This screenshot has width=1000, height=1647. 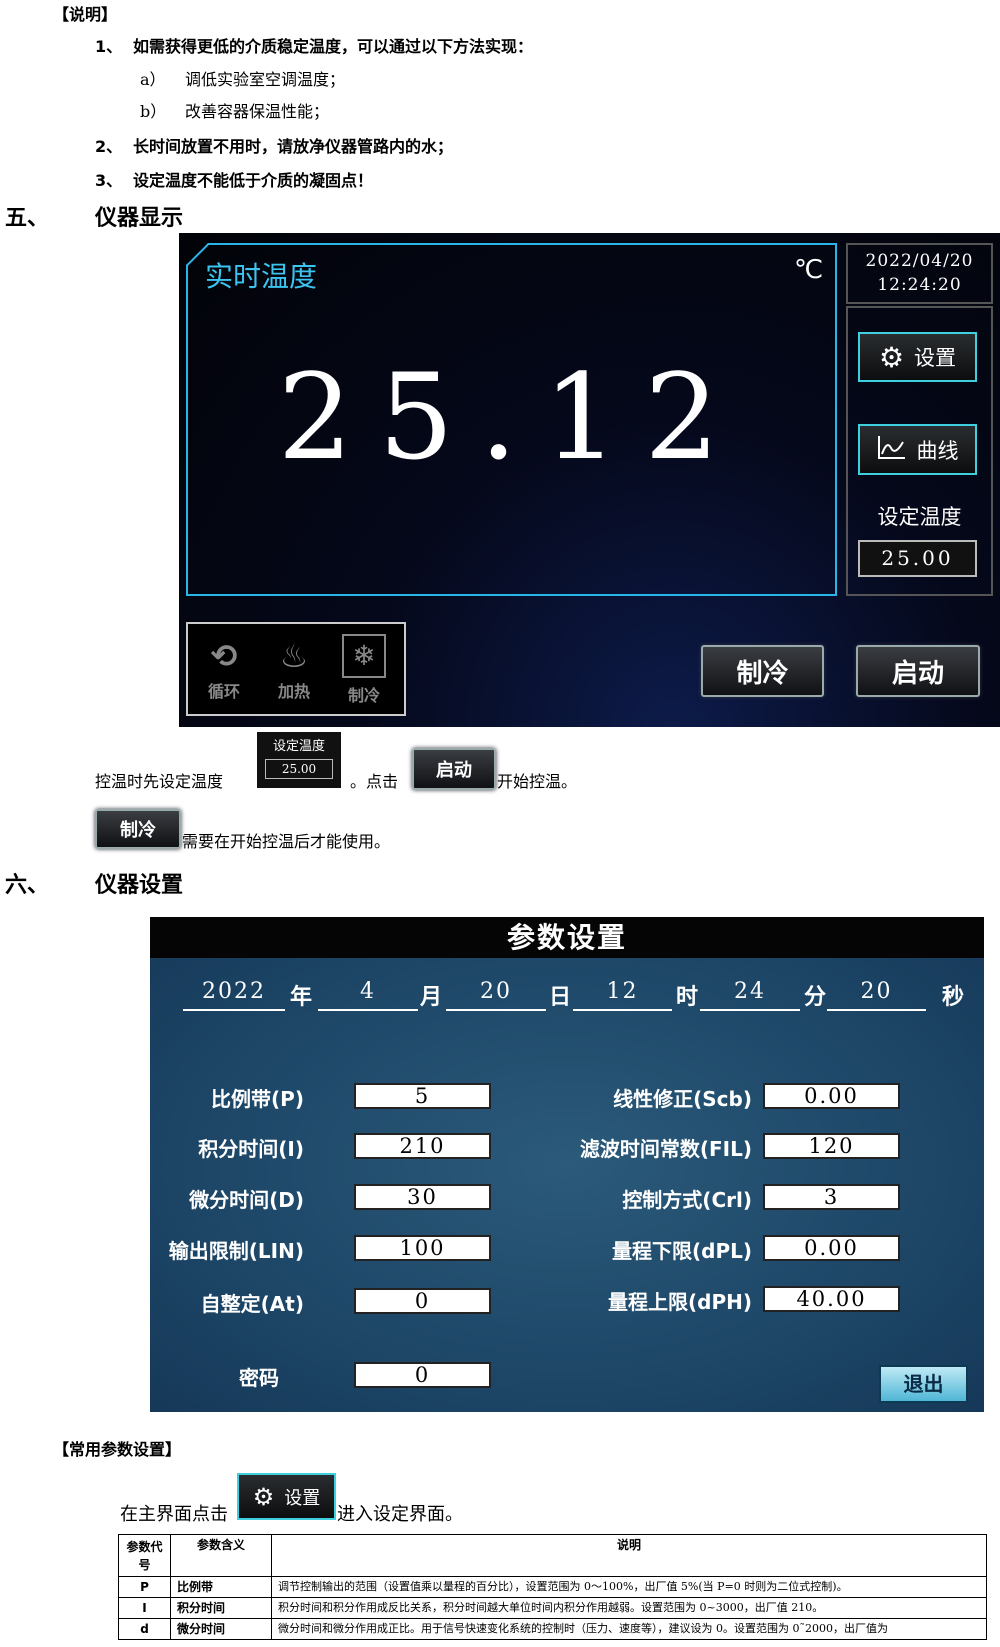 I want to click on note-num: 3、, so click(x=109, y=180).